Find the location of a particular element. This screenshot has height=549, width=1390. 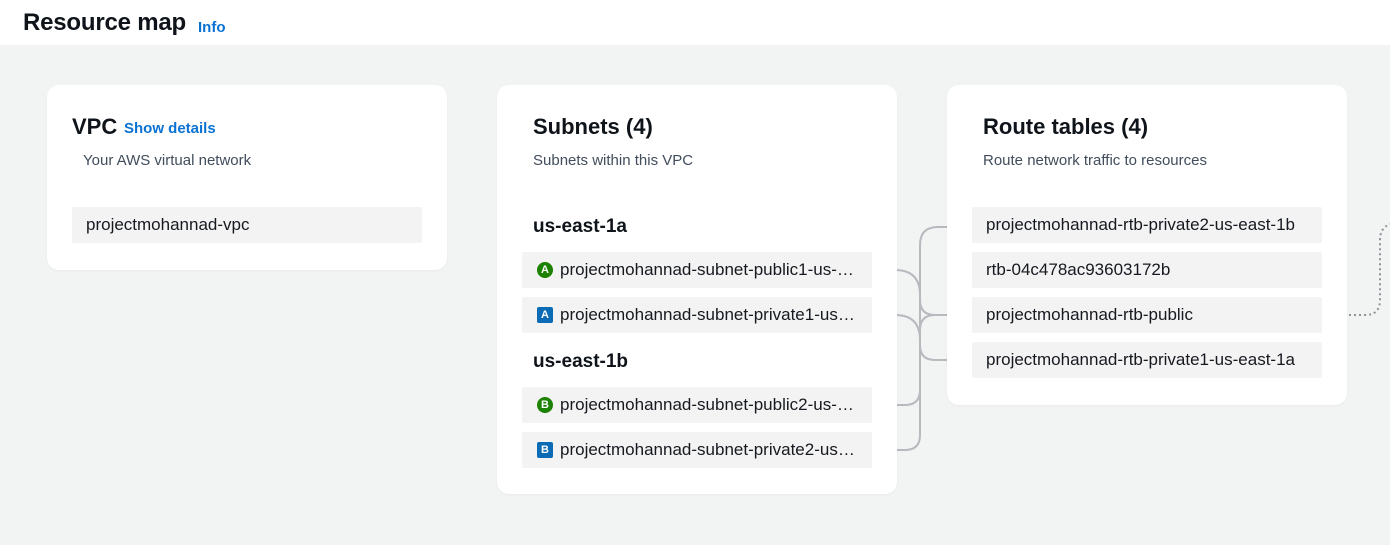

route-table-item: projectmohannad-rtb-public is located at coordinates (1147, 315).